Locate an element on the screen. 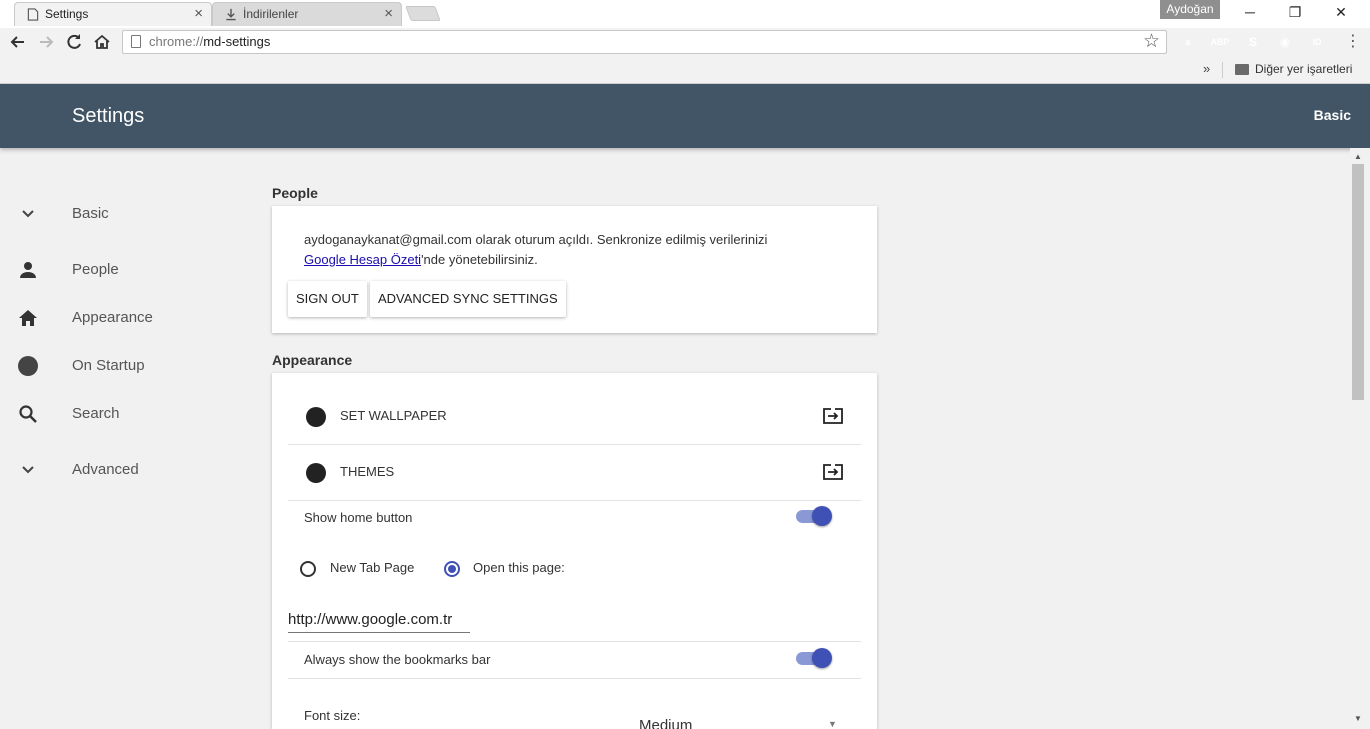 The width and height of the screenshot is (1370, 729). advanced-sync-settings-button: ADVANCED SYNC SETTINGS is located at coordinates (468, 299).